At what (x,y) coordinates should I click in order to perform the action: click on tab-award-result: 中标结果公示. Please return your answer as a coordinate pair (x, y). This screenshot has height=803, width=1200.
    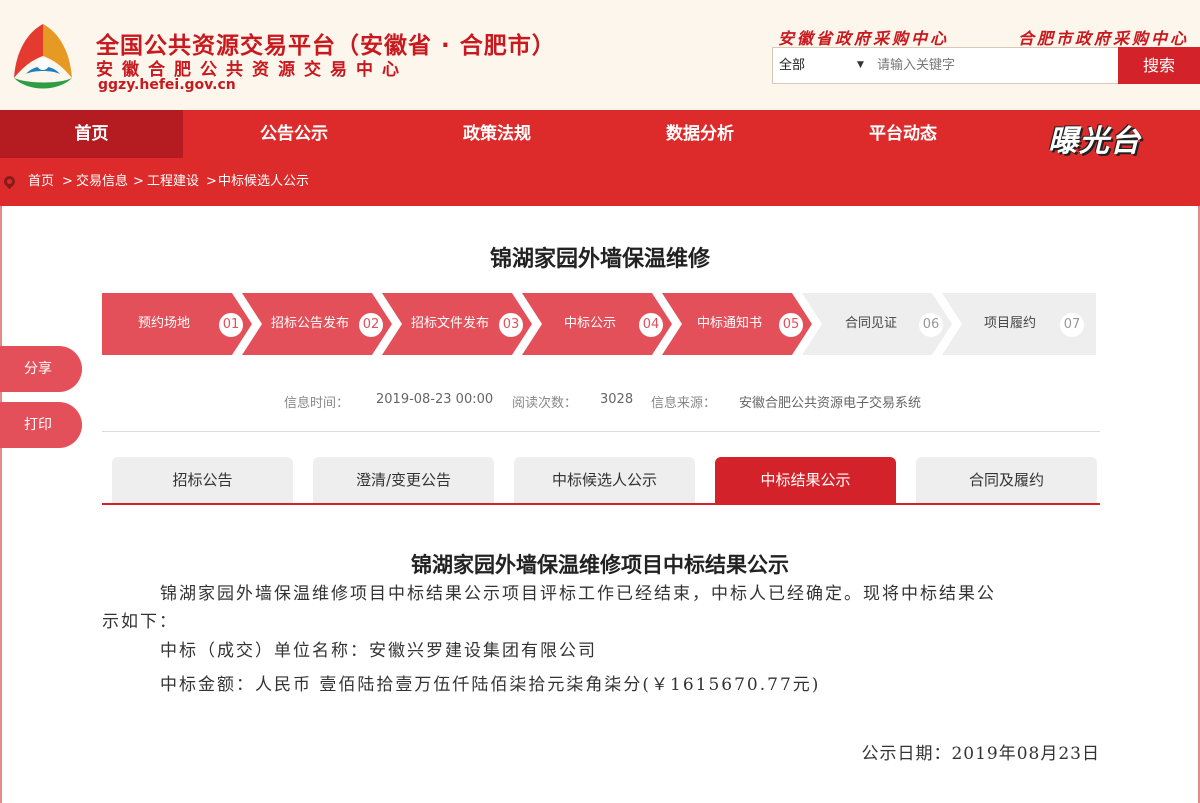
    Looking at the image, I should click on (805, 480).